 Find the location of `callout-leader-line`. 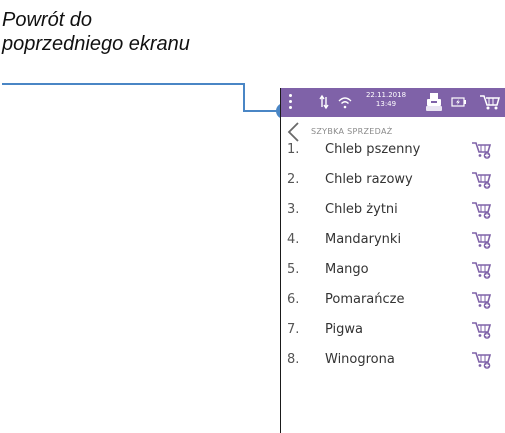

callout-leader-line is located at coordinates (142, 97).